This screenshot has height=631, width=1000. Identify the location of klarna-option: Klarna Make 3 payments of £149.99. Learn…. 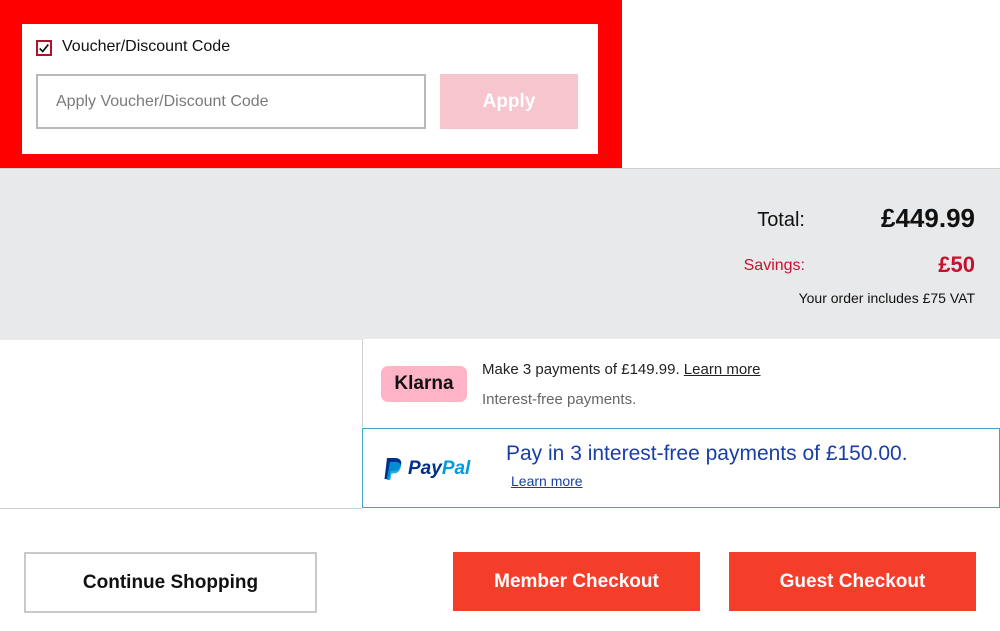
(681, 383).